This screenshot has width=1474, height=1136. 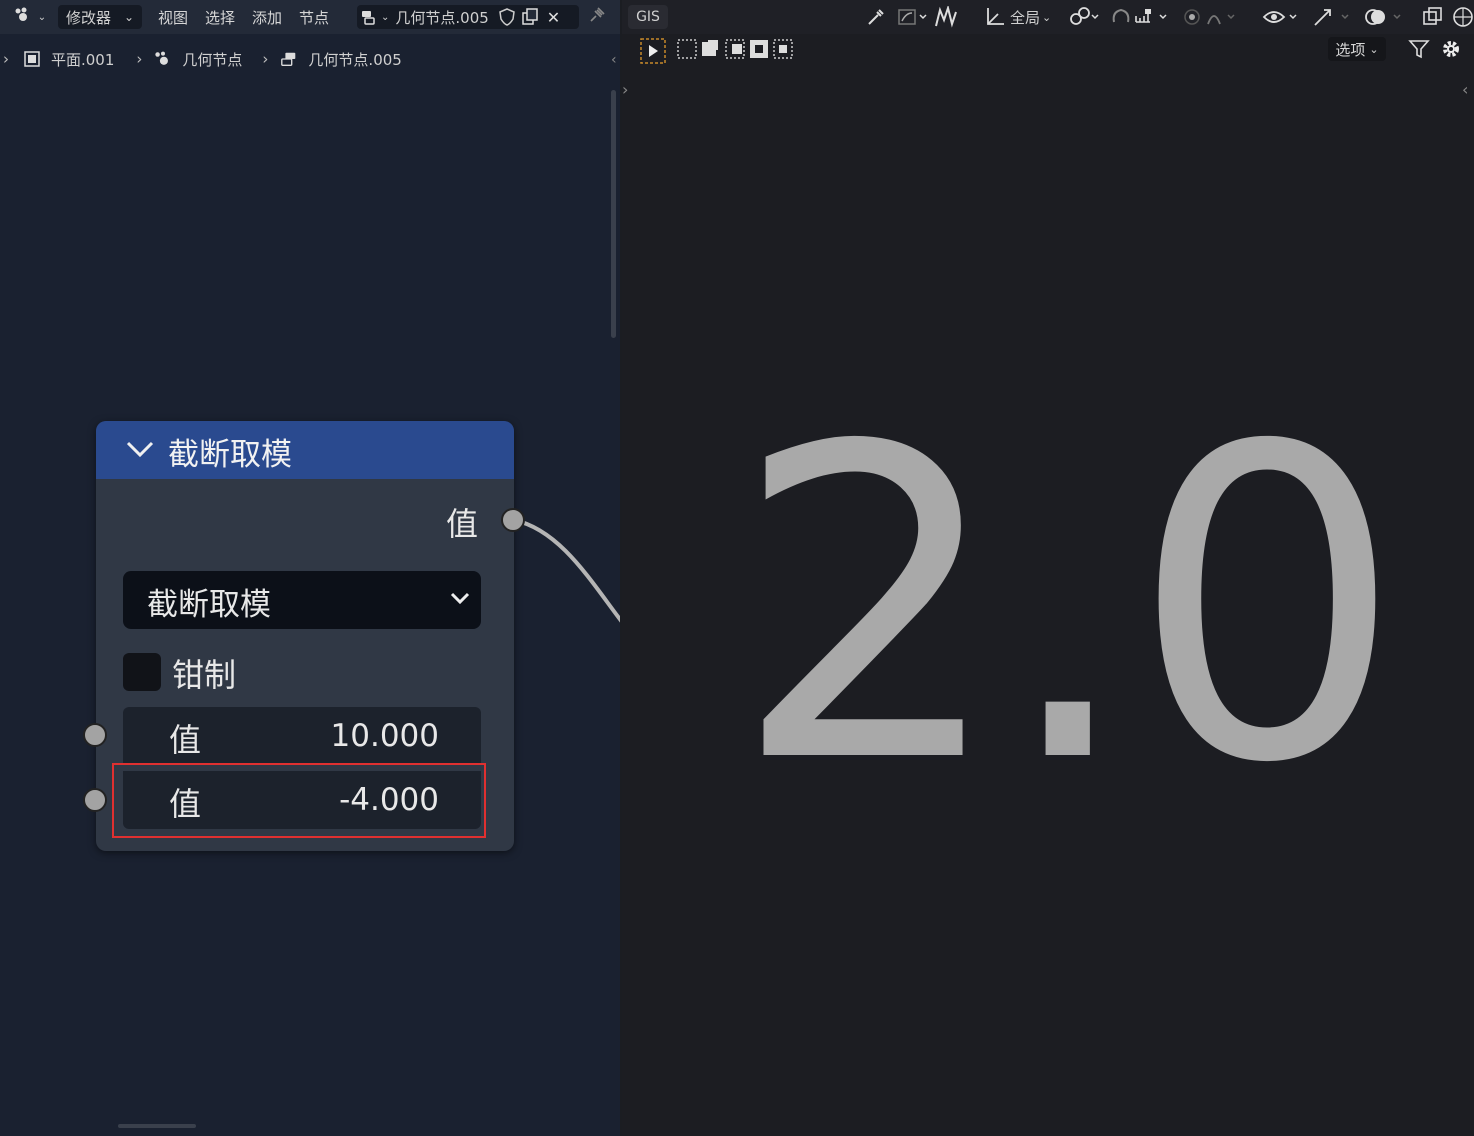 I want to click on collapse-chevron-icon, so click(x=140, y=451).